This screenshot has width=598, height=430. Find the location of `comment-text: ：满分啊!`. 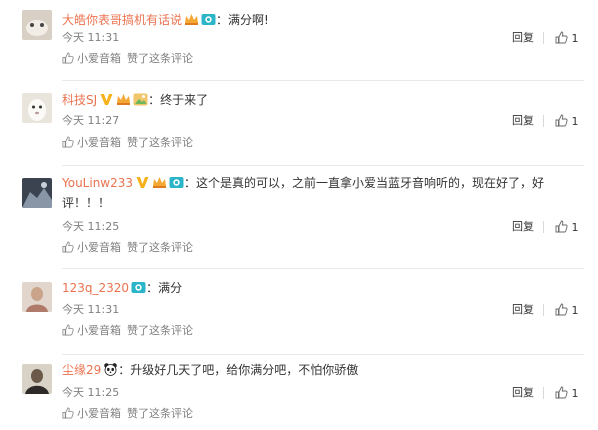

comment-text: ：满分啊! is located at coordinates (242, 20).